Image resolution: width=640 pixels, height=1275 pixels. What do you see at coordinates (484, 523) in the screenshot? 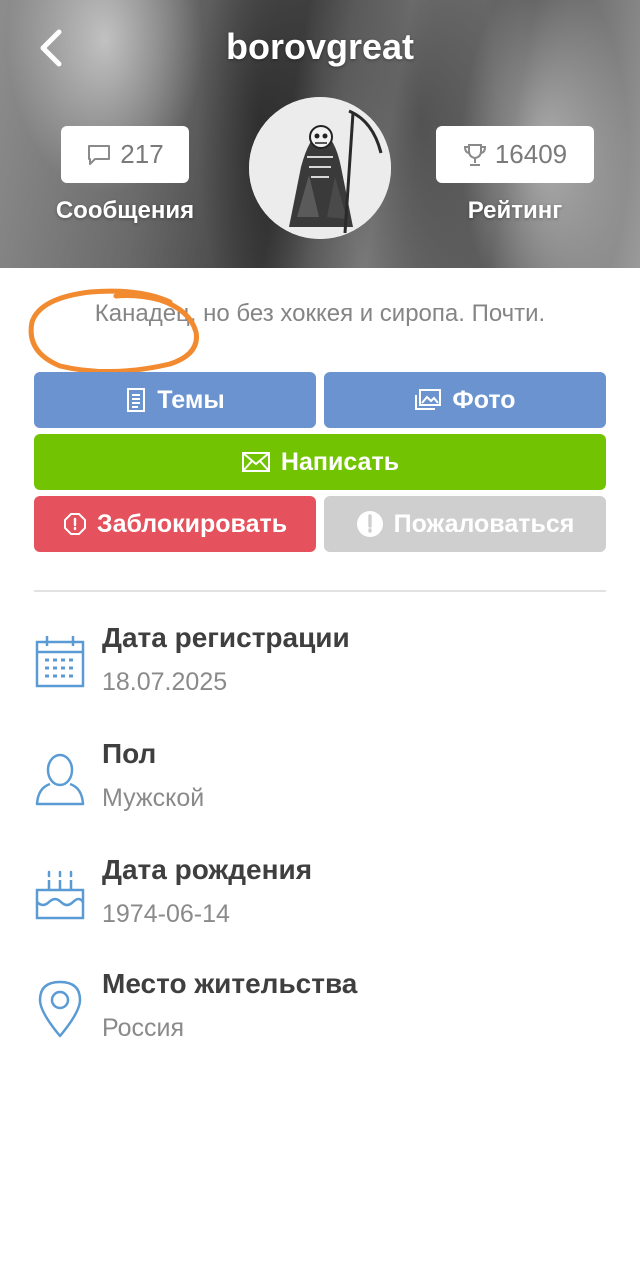
I see `report-label: Пожаловаться` at bounding box center [484, 523].